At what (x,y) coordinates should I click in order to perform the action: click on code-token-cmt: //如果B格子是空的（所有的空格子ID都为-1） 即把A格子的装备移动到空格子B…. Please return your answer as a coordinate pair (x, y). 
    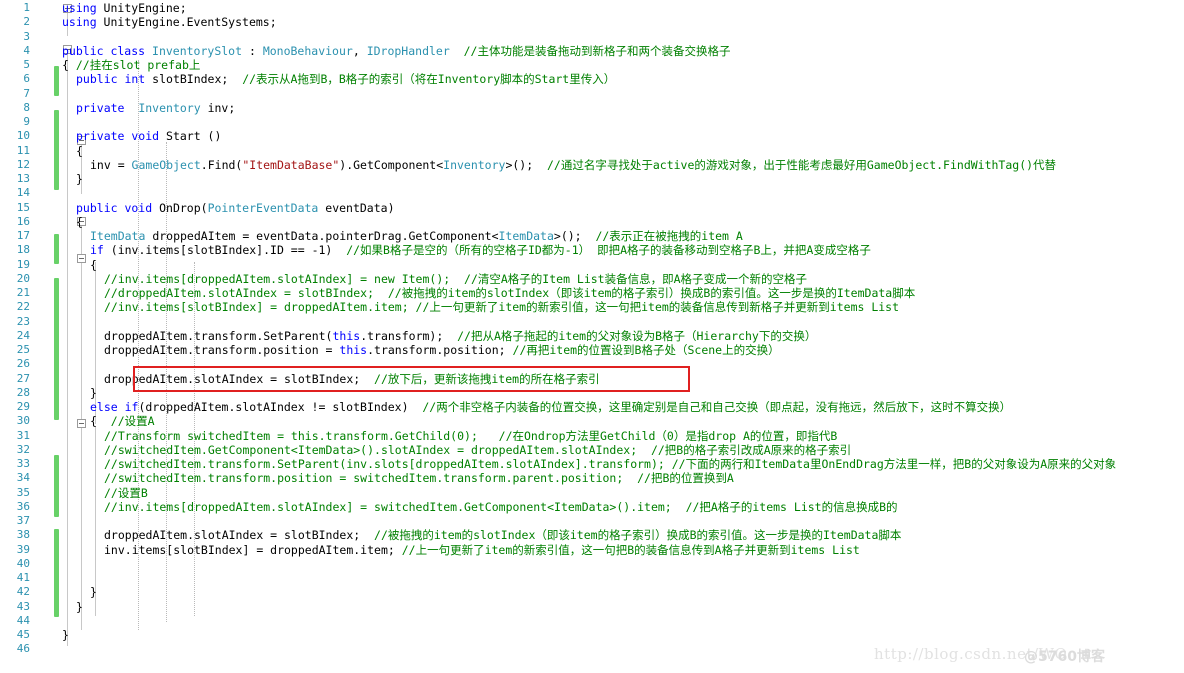
    Looking at the image, I should click on (608, 250).